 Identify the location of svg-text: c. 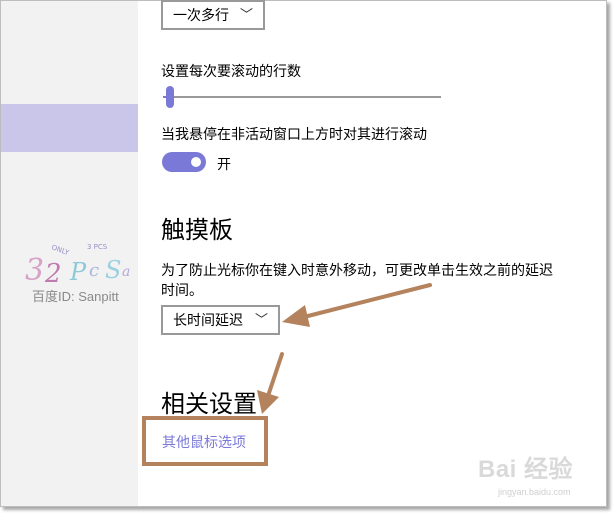
(94, 270).